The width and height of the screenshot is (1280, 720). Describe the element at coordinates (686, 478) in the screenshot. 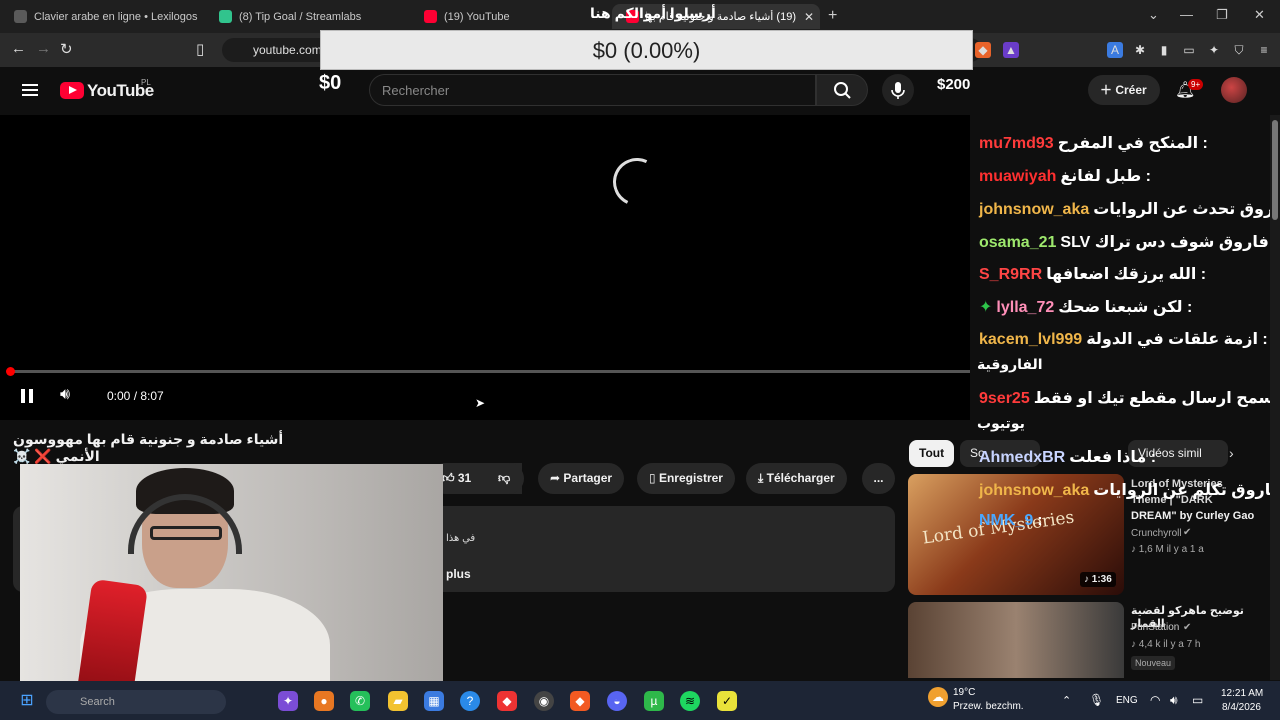

I see `save-button: ▯ Enregistrer` at that location.